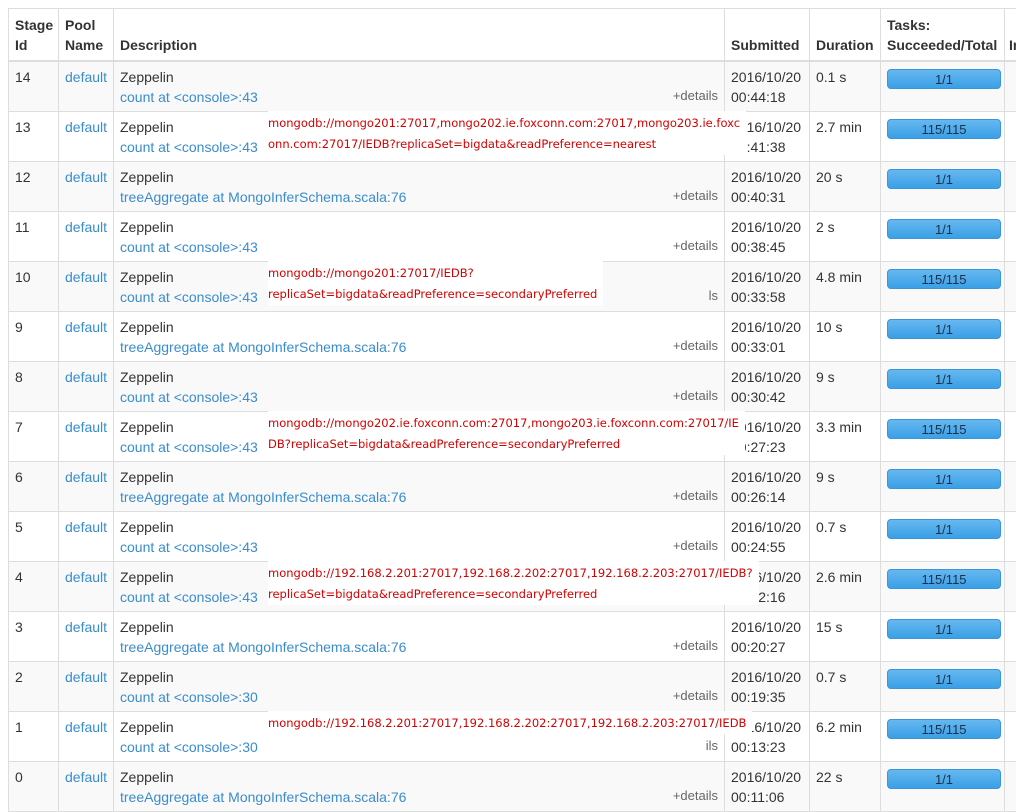  I want to click on submitted-cell: 2016/10/2000:33:58, so click(767, 287).